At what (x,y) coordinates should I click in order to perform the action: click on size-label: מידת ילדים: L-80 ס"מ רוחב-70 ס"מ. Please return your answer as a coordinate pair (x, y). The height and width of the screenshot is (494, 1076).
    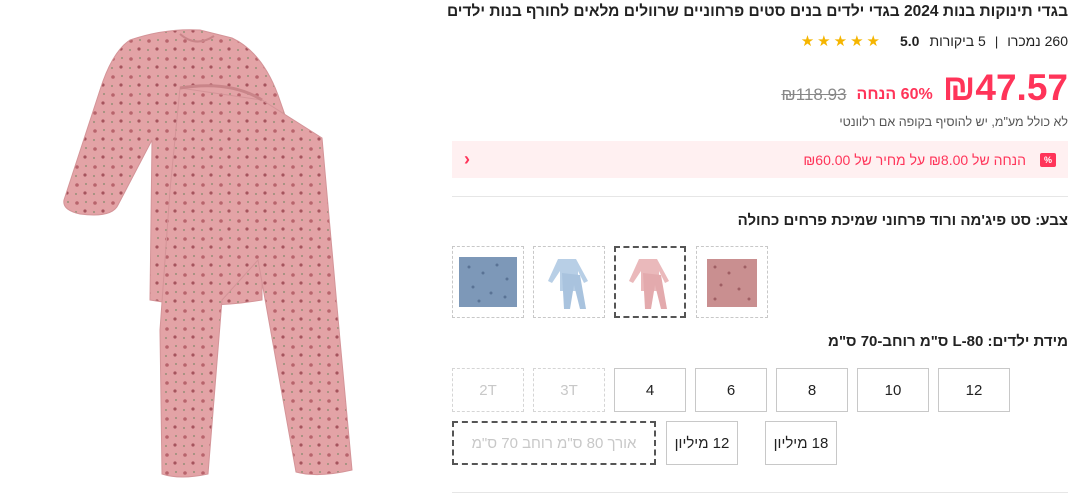
    Looking at the image, I should click on (948, 341).